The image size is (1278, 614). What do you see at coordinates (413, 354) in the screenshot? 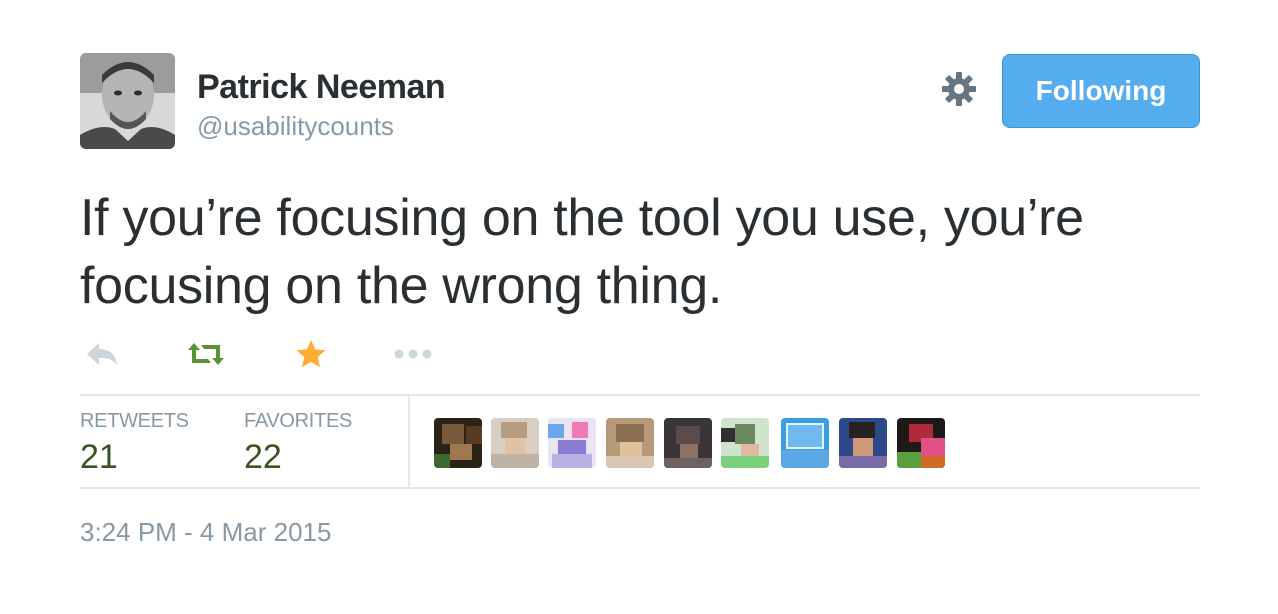
I see `more-dots-icon` at bounding box center [413, 354].